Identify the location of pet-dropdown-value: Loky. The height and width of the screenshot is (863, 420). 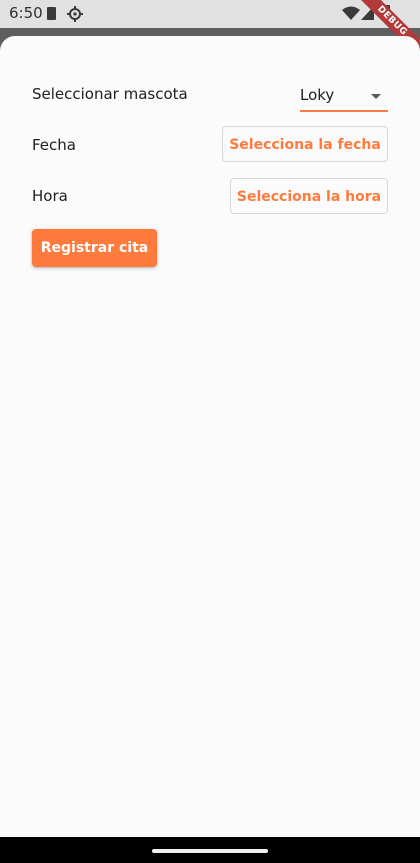
(317, 95).